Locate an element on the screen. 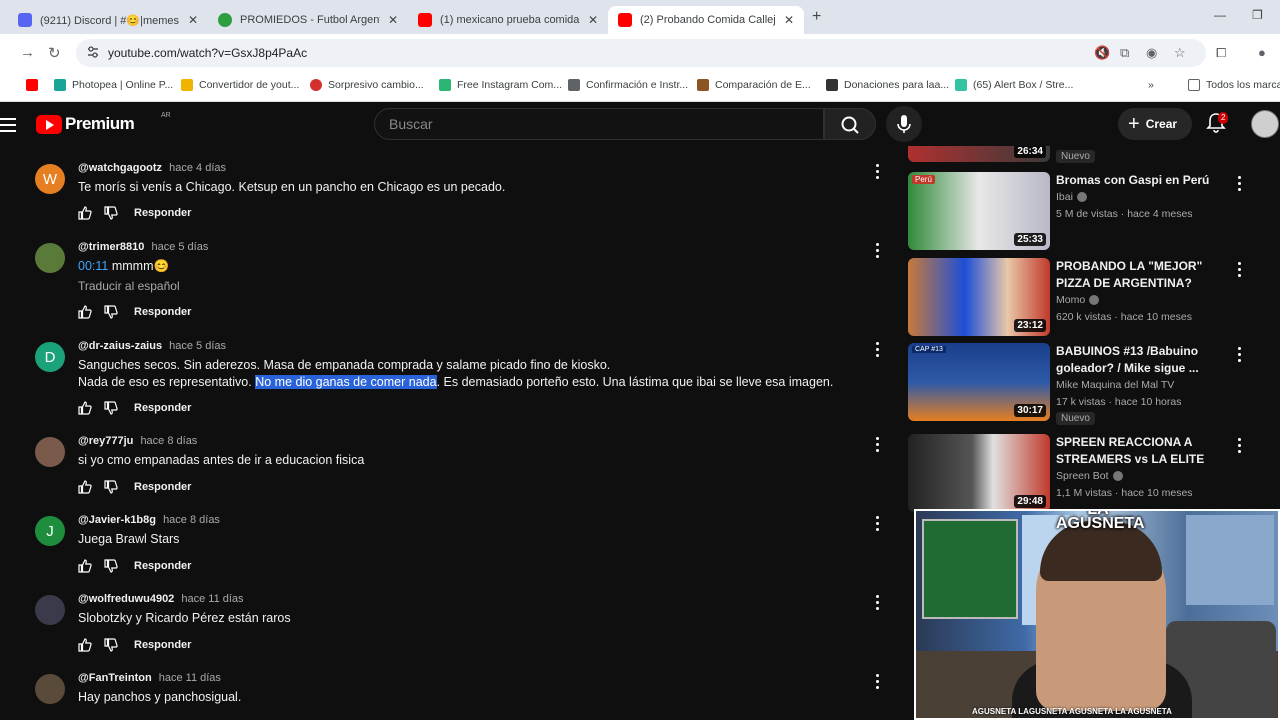  eye-off-icon: ◉ is located at coordinates (1151, 53).